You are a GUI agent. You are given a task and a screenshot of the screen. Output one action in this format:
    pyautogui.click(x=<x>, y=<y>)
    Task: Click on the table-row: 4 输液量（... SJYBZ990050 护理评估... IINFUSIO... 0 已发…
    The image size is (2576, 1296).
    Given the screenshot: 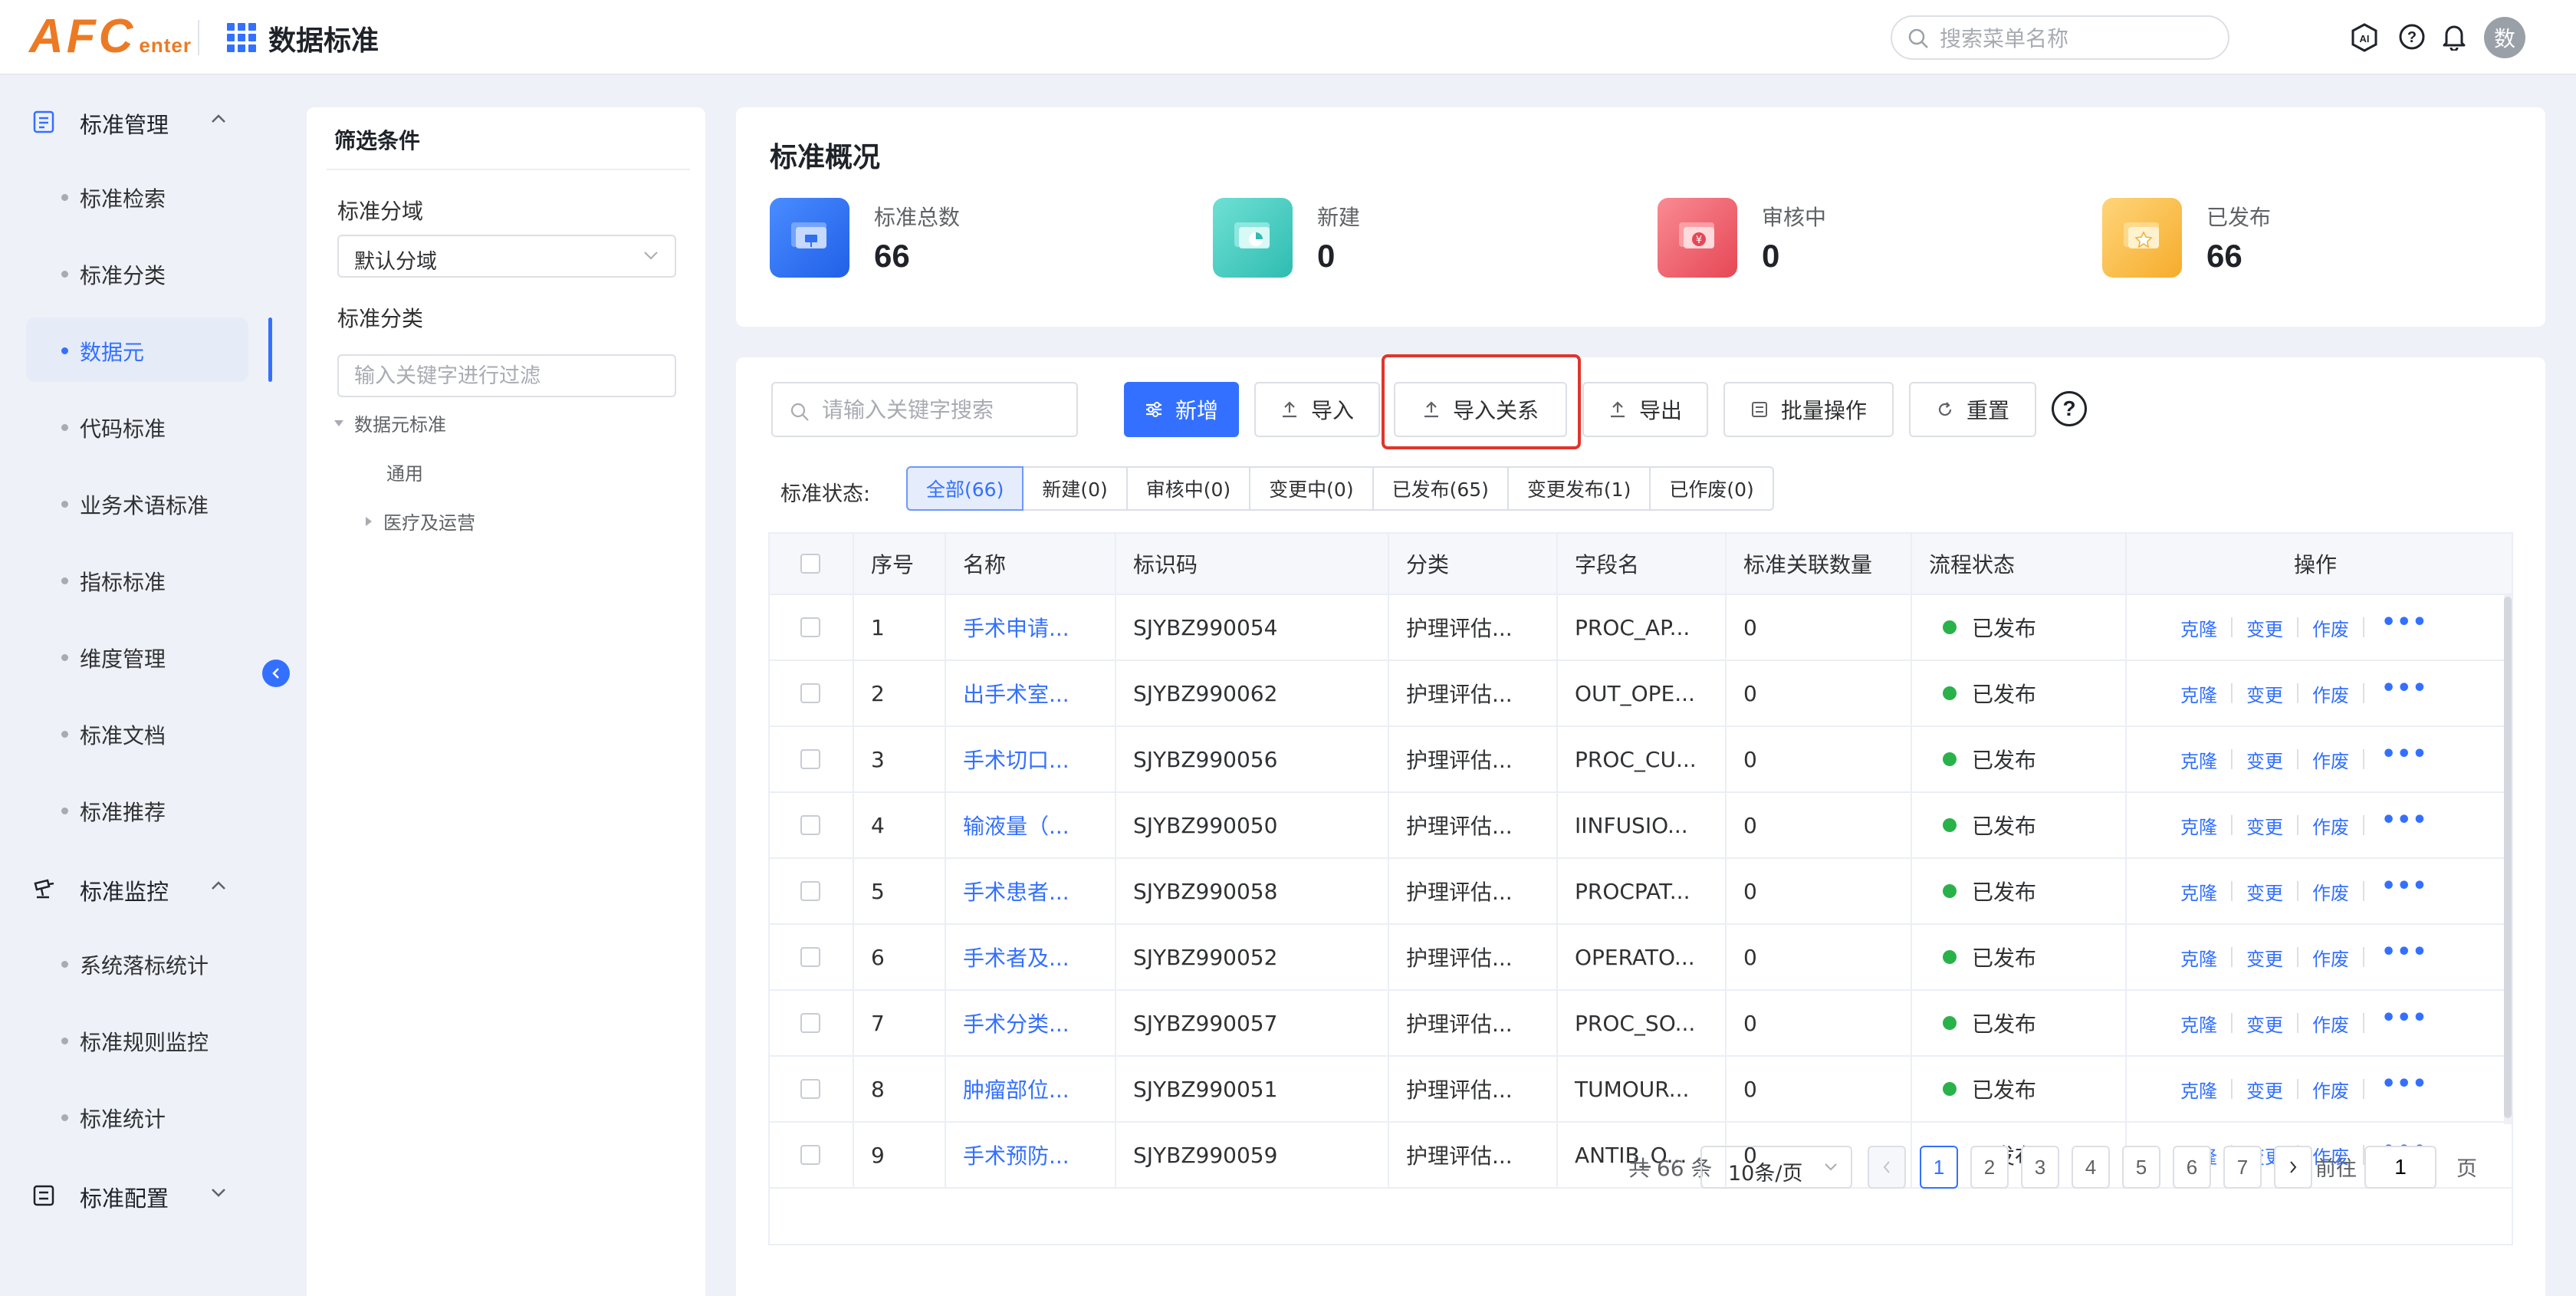 What is the action you would take?
    pyautogui.click(x=1641, y=826)
    